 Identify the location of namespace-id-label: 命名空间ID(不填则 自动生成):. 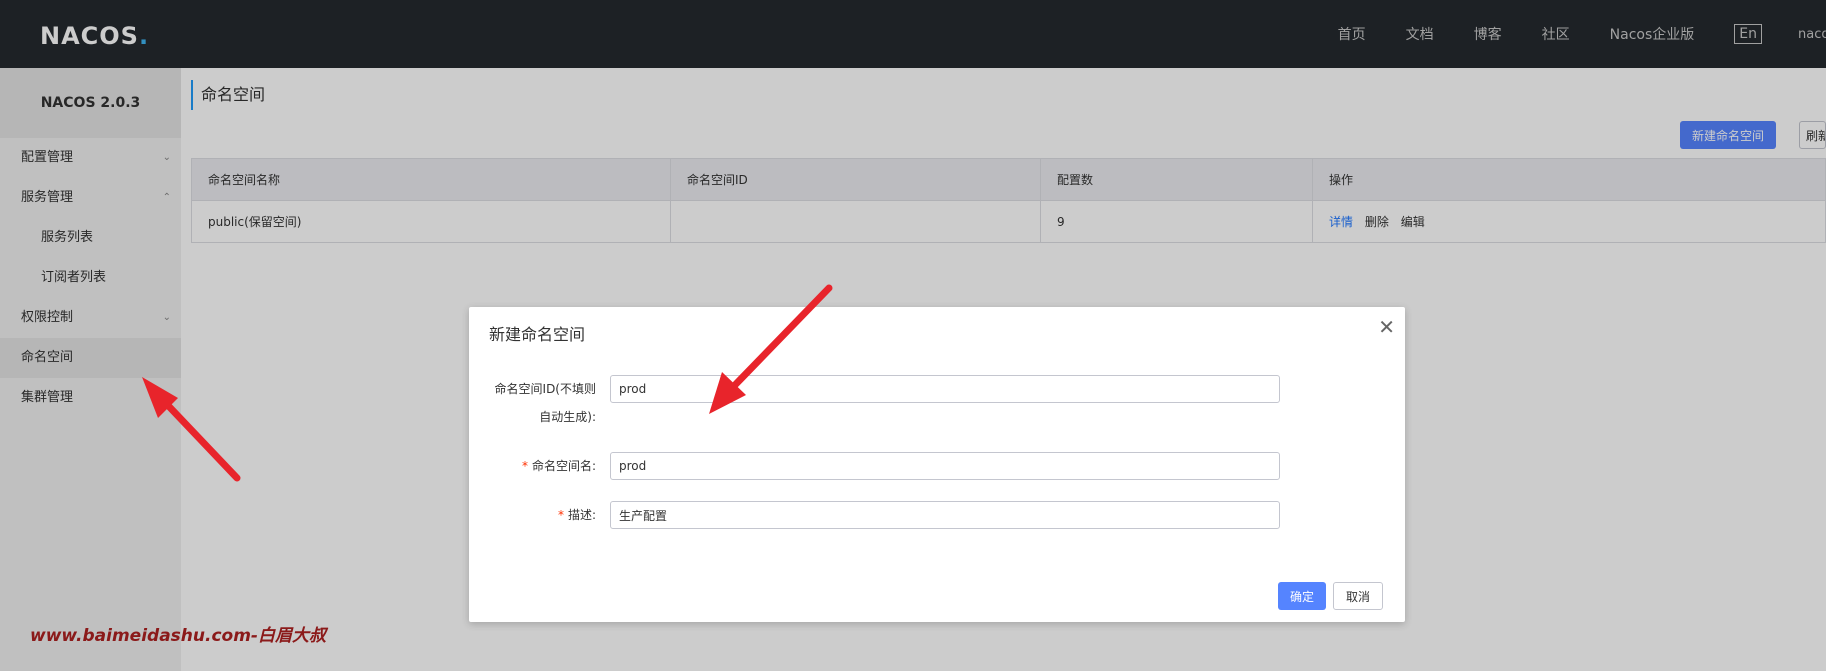
(536, 403).